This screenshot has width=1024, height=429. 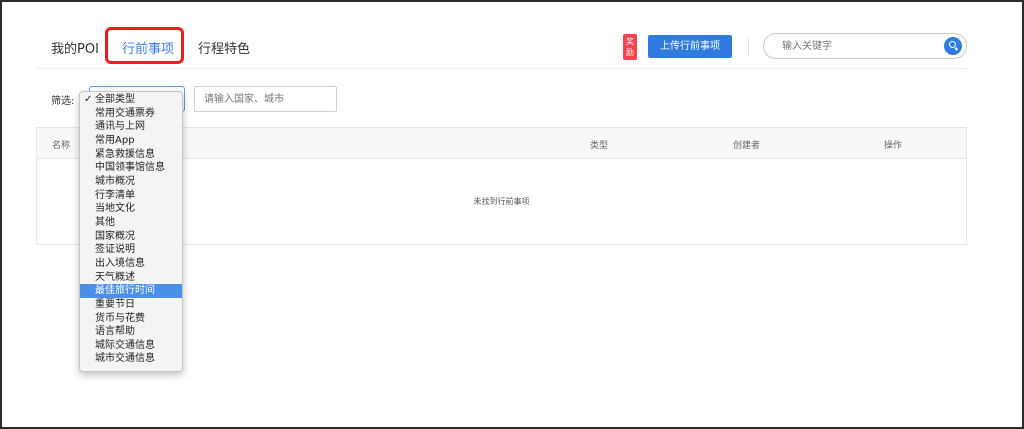 What do you see at coordinates (125, 359) in the screenshot?
I see `dropdown-option-label: 城市交通信息` at bounding box center [125, 359].